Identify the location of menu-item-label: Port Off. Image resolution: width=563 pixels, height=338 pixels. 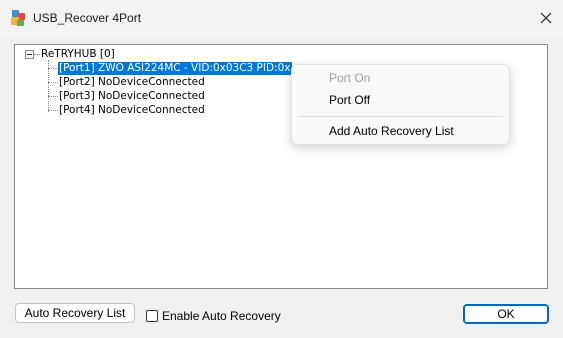
(350, 100).